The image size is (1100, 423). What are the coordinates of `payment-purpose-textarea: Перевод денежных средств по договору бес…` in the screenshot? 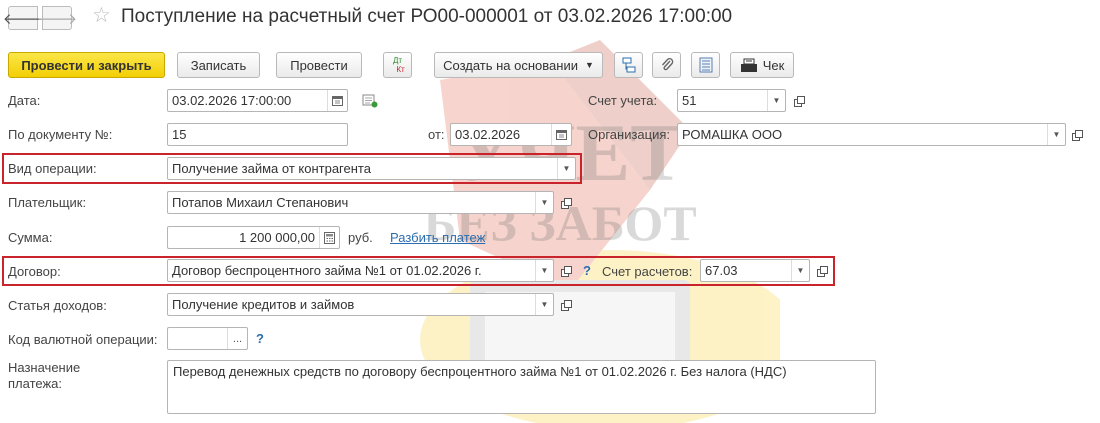 It's located at (521, 387).